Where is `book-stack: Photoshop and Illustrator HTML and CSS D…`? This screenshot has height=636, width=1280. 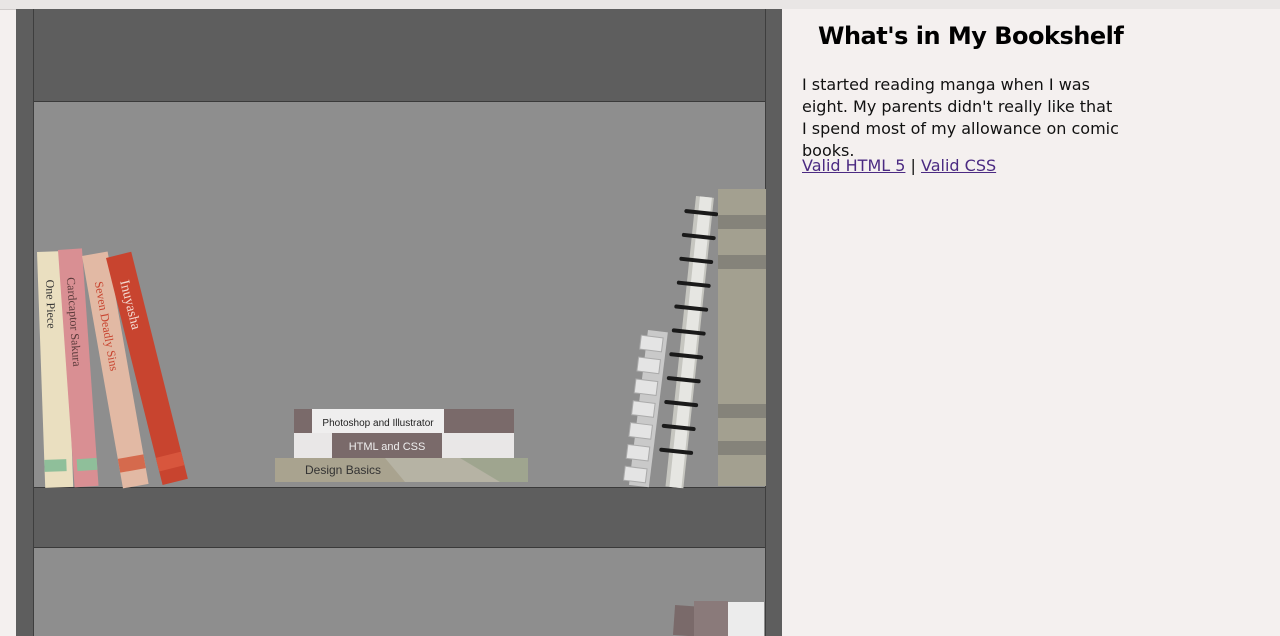
book-stack: Photoshop and Illustrator HTML and CSS D… is located at coordinates (401, 445).